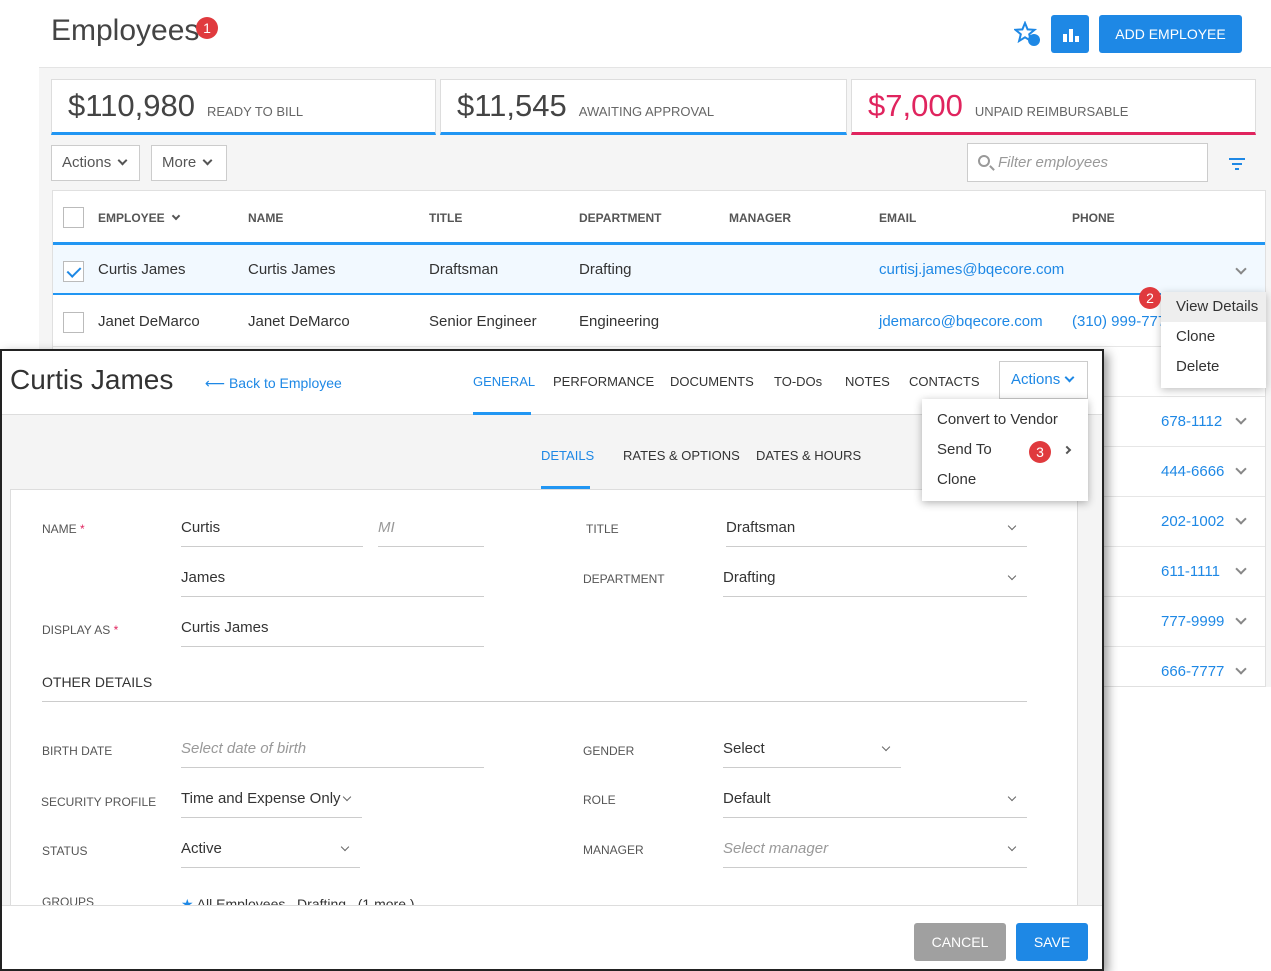 The width and height of the screenshot is (1271, 971). I want to click on menu-item-delete: Delete, so click(1213, 367).